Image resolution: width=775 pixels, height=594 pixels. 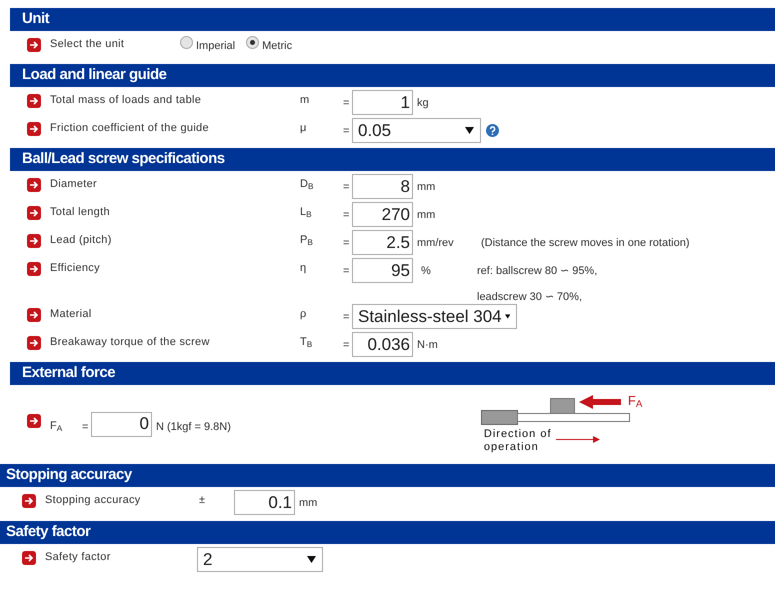 What do you see at coordinates (126, 100) in the screenshot?
I see `field-label: Total mass of loads and table` at bounding box center [126, 100].